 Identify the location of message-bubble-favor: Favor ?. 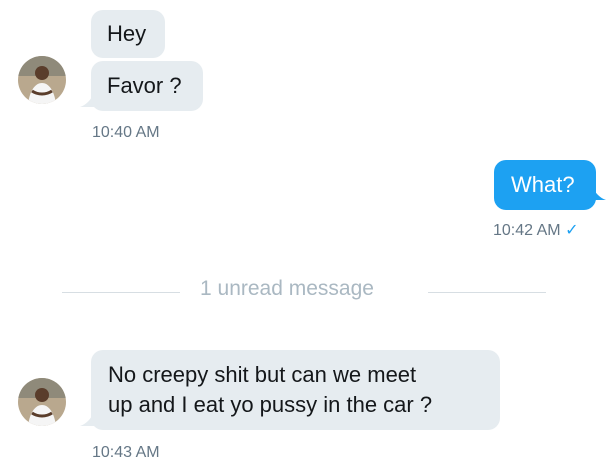
(147, 86).